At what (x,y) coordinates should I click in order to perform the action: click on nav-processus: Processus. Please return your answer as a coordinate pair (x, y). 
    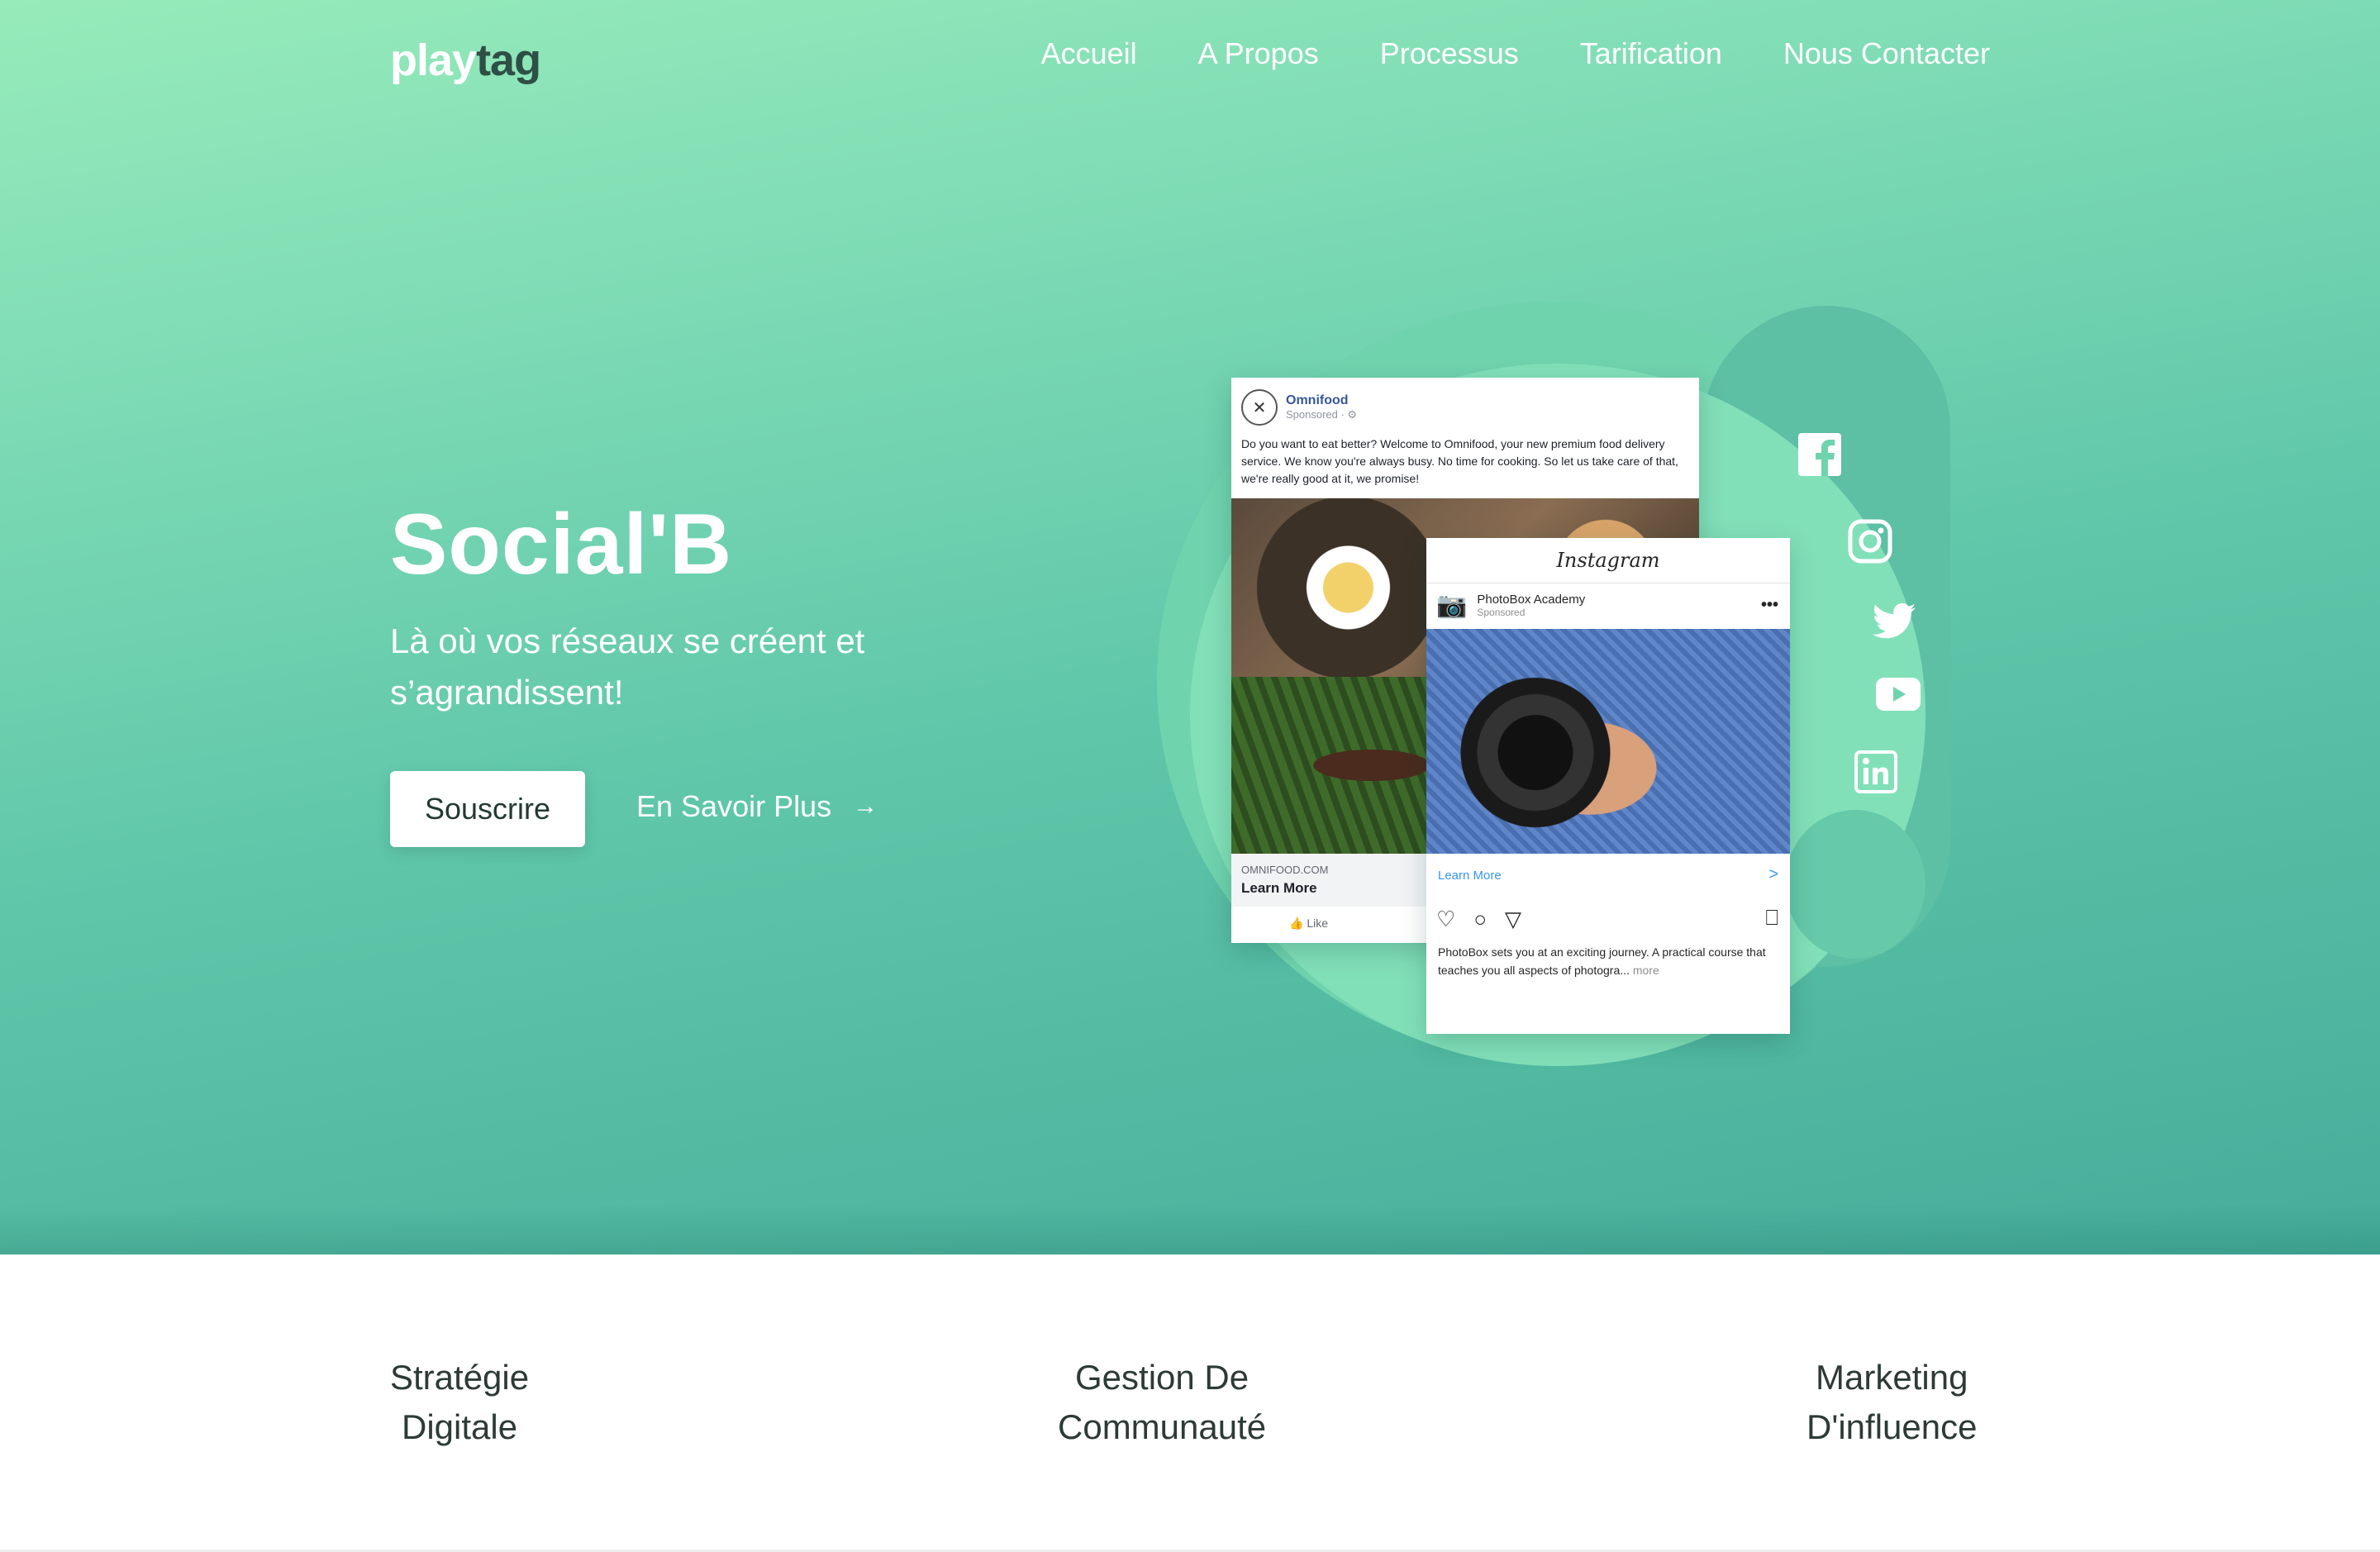
    Looking at the image, I should click on (1449, 53).